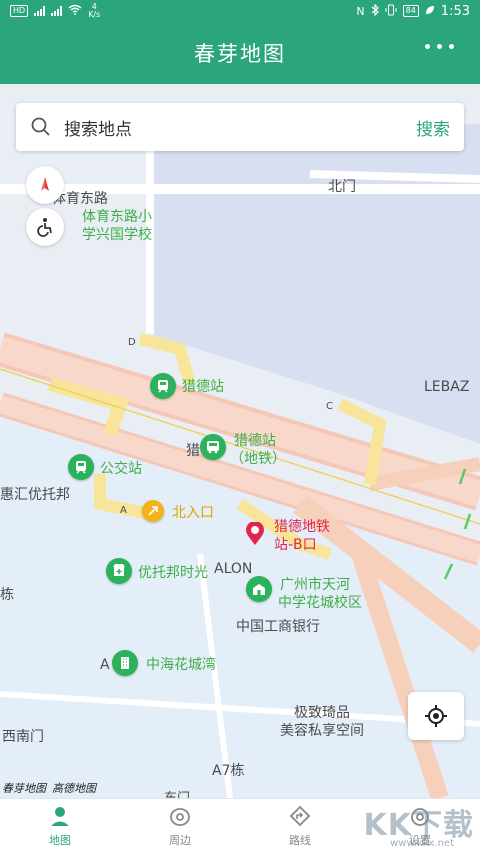 This screenshot has height=853, width=480. I want to click on nfc-icon: N, so click(360, 11).